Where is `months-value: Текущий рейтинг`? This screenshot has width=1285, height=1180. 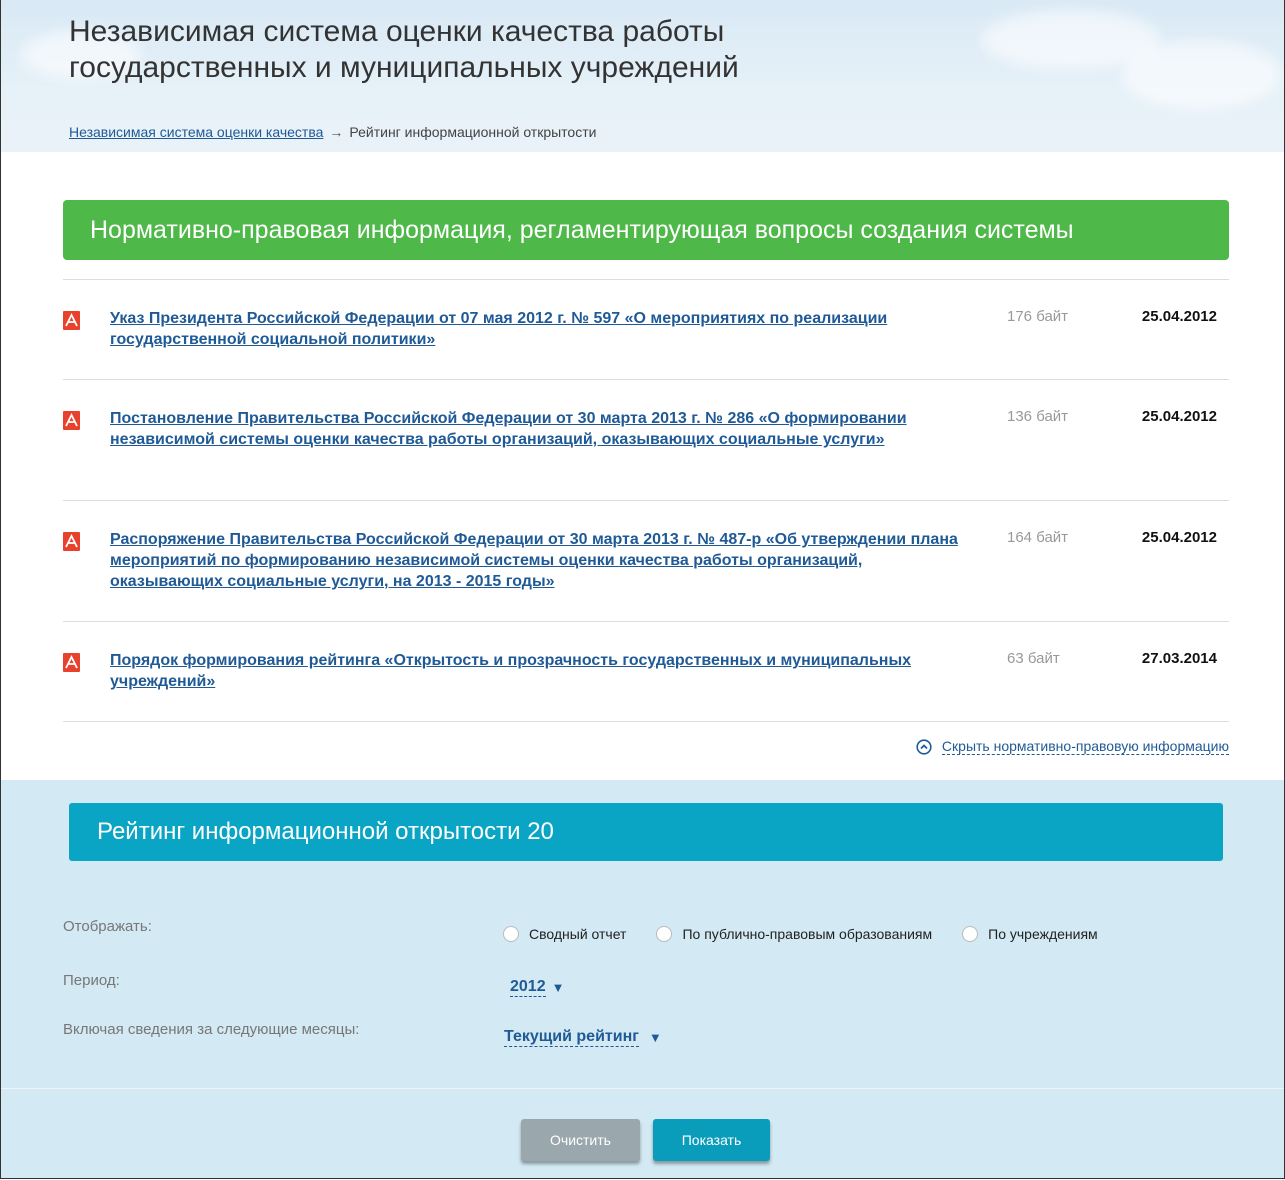
months-value: Текущий рейтинг is located at coordinates (571, 1037).